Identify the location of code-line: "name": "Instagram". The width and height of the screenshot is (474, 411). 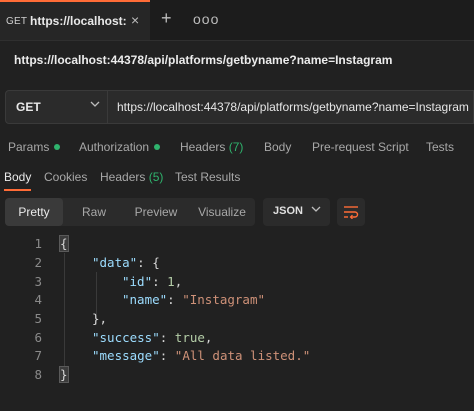
(194, 299).